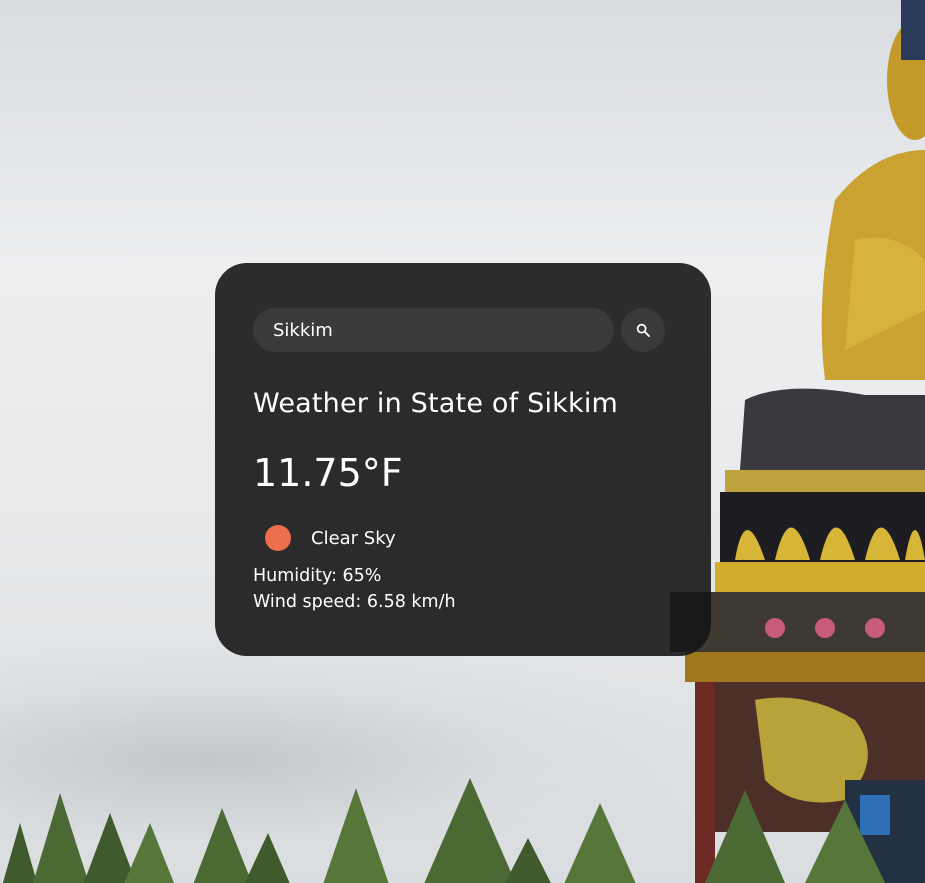 The image size is (925, 883). I want to click on temperature: 11.75°F, so click(328, 473).